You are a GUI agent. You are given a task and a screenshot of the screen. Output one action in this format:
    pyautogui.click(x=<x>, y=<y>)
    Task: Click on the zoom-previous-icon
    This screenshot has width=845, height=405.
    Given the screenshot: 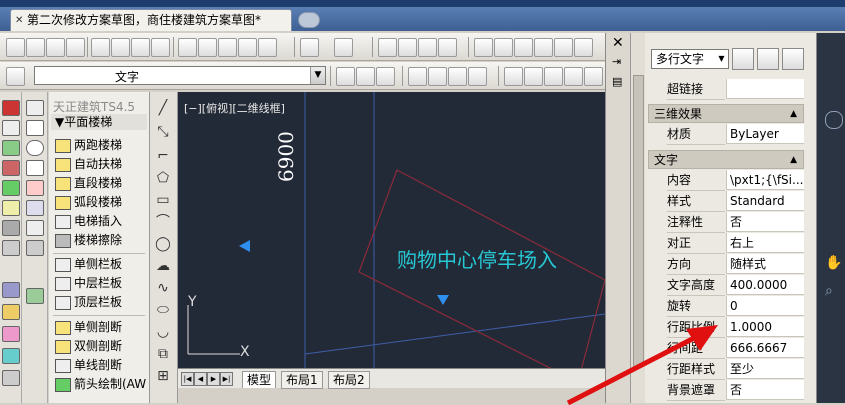 What is the action you would take?
    pyautogui.click(x=447, y=47)
    